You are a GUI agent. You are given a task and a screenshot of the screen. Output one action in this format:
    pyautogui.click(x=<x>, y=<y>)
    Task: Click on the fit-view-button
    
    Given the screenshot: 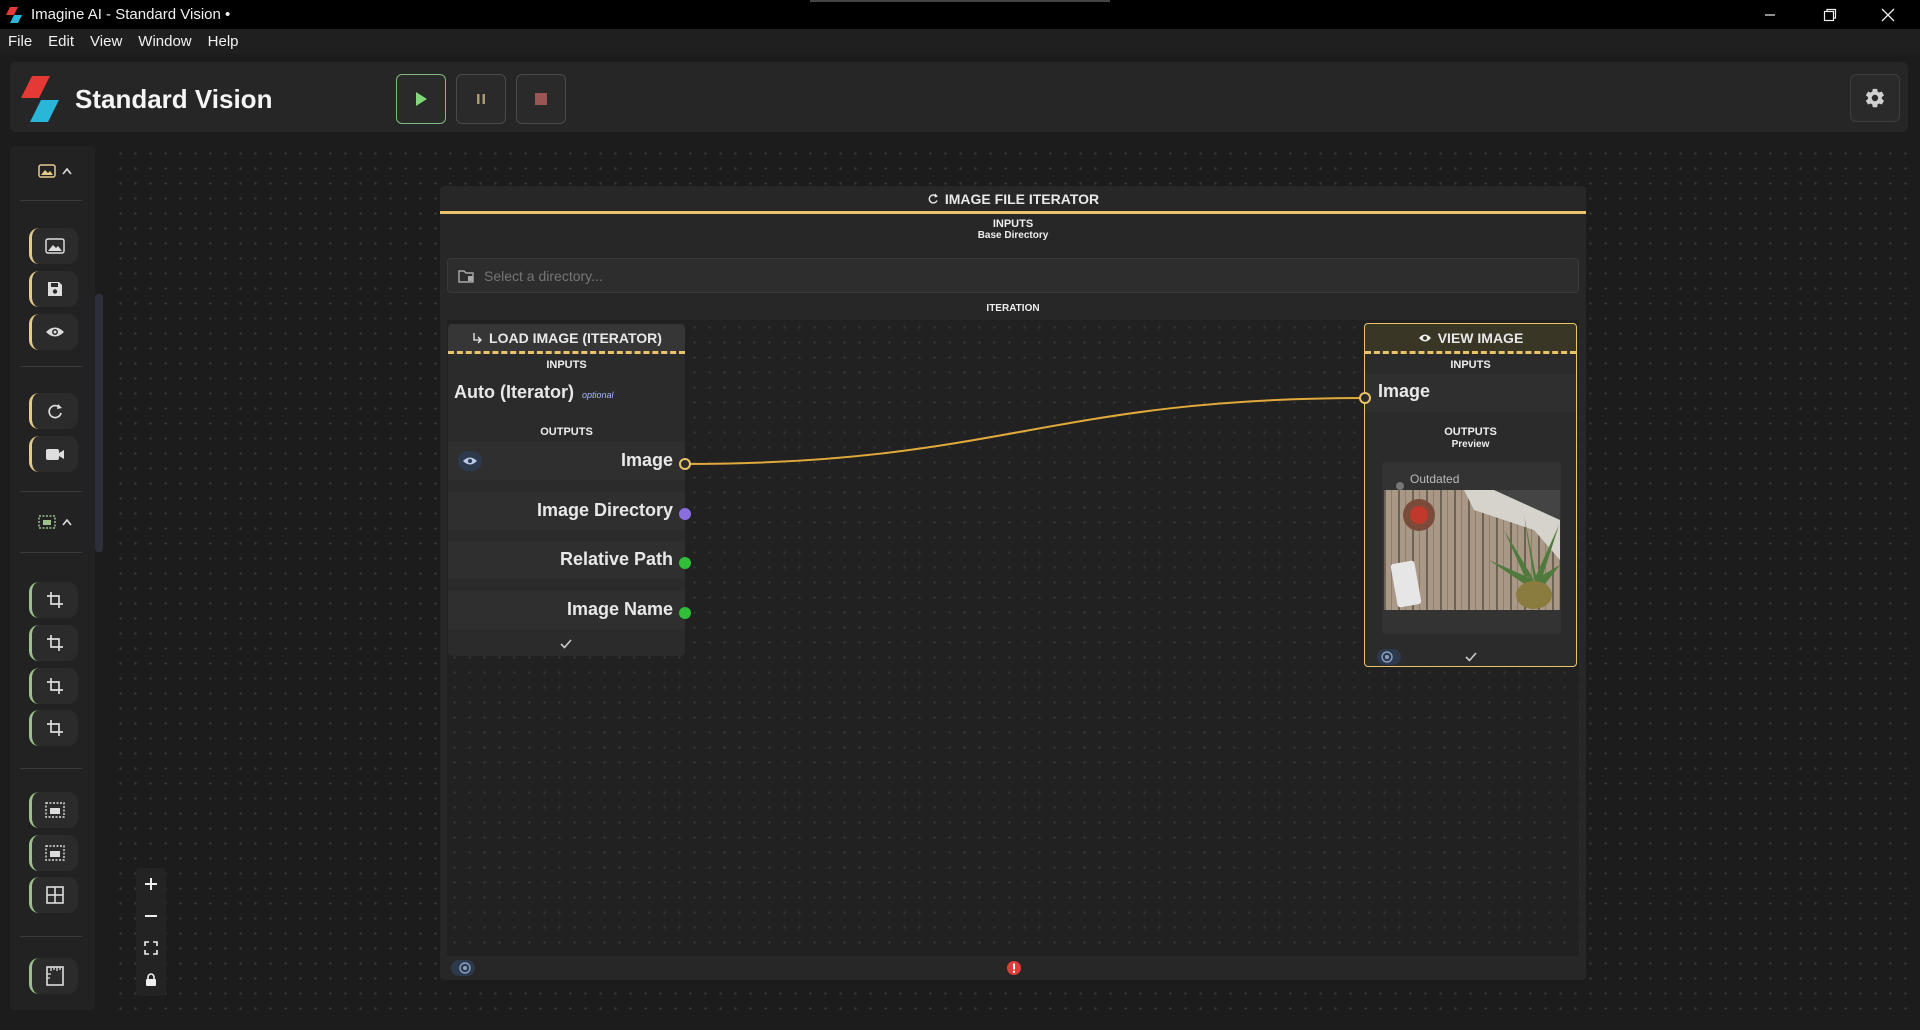 What is the action you would take?
    pyautogui.click(x=151, y=948)
    